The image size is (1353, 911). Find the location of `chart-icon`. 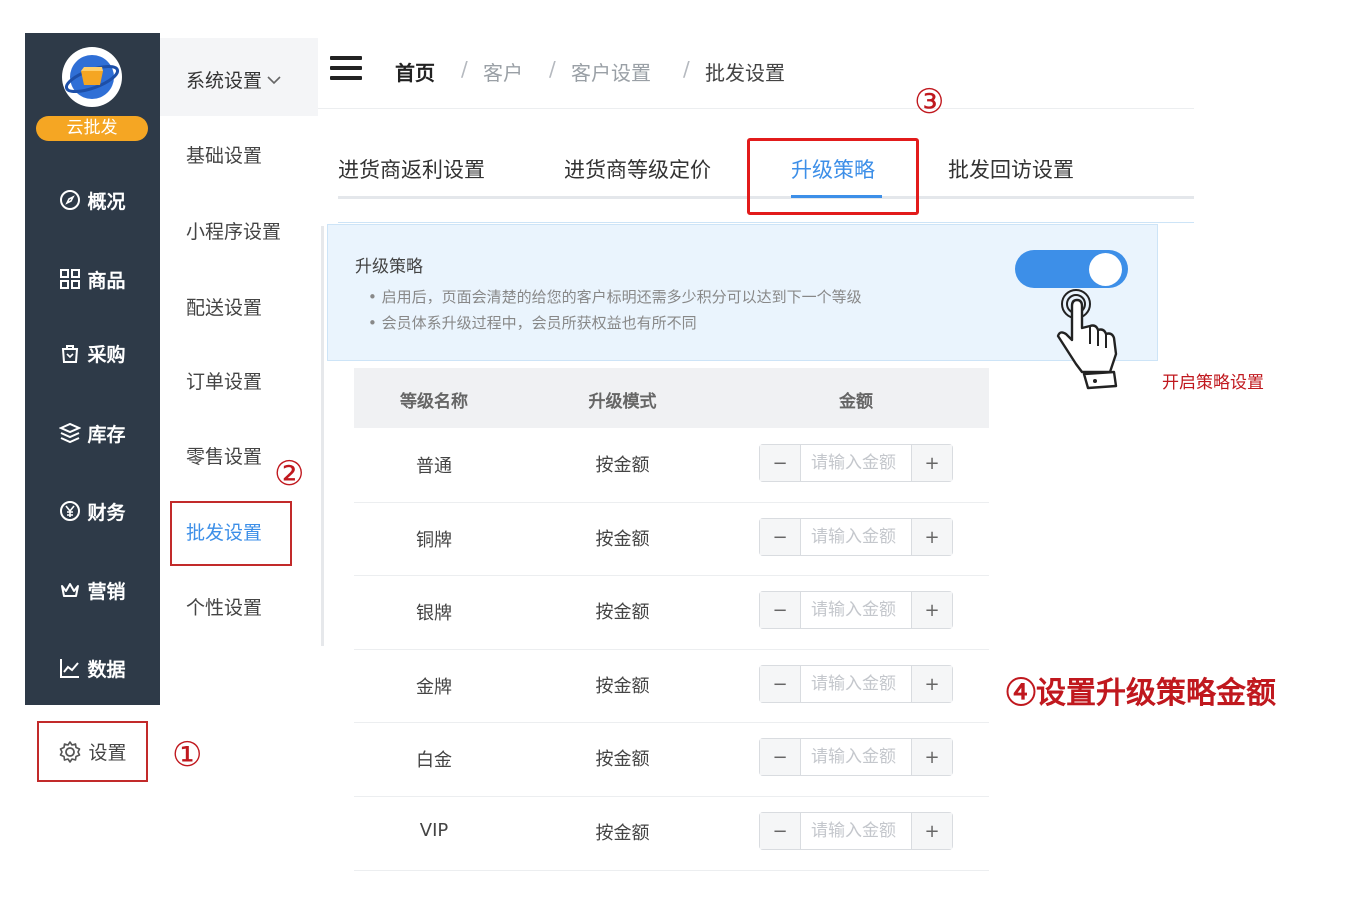

chart-icon is located at coordinates (70, 668).